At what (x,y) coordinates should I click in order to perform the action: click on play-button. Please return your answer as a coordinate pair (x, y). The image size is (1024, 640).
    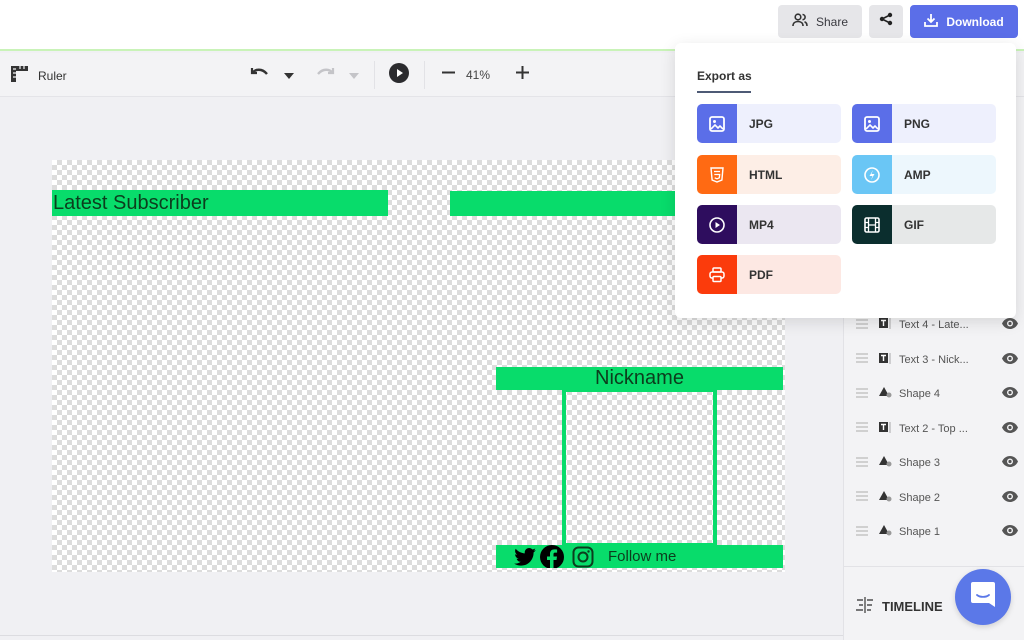
    Looking at the image, I should click on (399, 75).